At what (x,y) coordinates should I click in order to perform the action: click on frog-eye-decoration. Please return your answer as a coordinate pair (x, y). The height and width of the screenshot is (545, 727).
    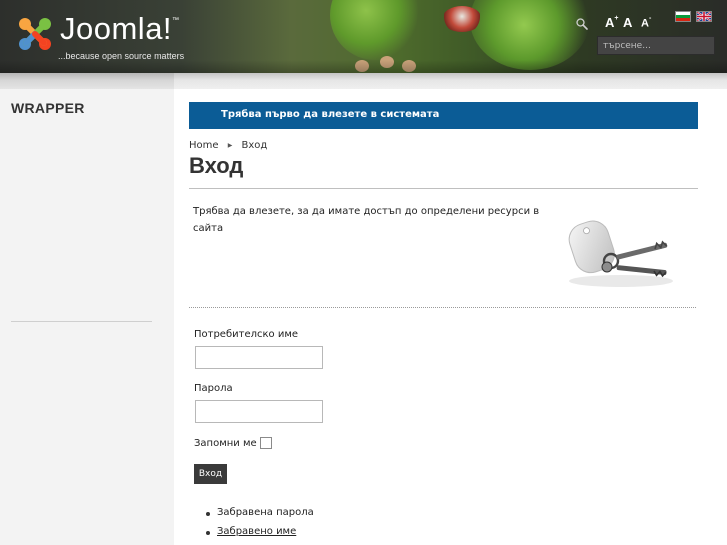
    Looking at the image, I should click on (462, 19).